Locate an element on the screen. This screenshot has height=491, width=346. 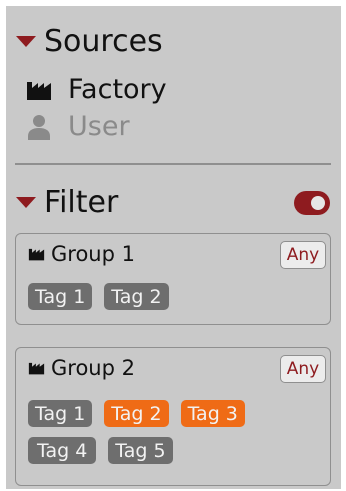
tag-chip: Tag 5 is located at coordinates (140, 450).